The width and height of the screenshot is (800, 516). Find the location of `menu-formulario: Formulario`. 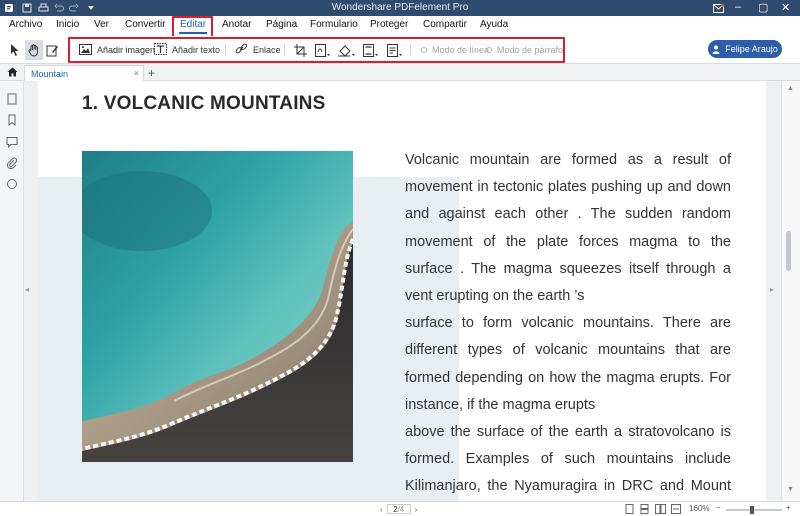

menu-formulario: Formulario is located at coordinates (334, 24).